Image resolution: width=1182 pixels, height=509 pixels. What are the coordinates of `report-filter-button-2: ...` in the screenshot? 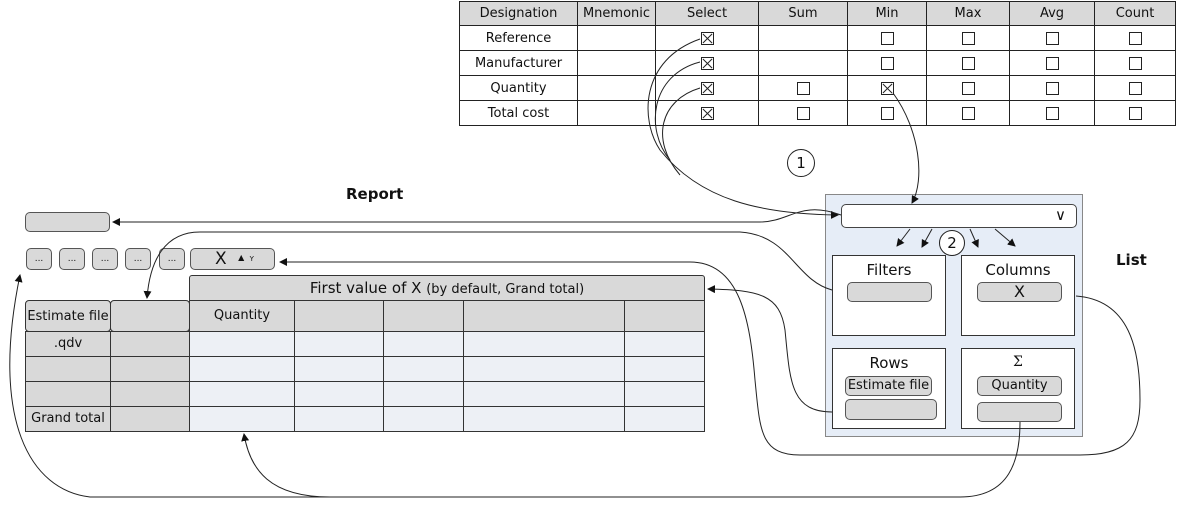 It's located at (72, 259).